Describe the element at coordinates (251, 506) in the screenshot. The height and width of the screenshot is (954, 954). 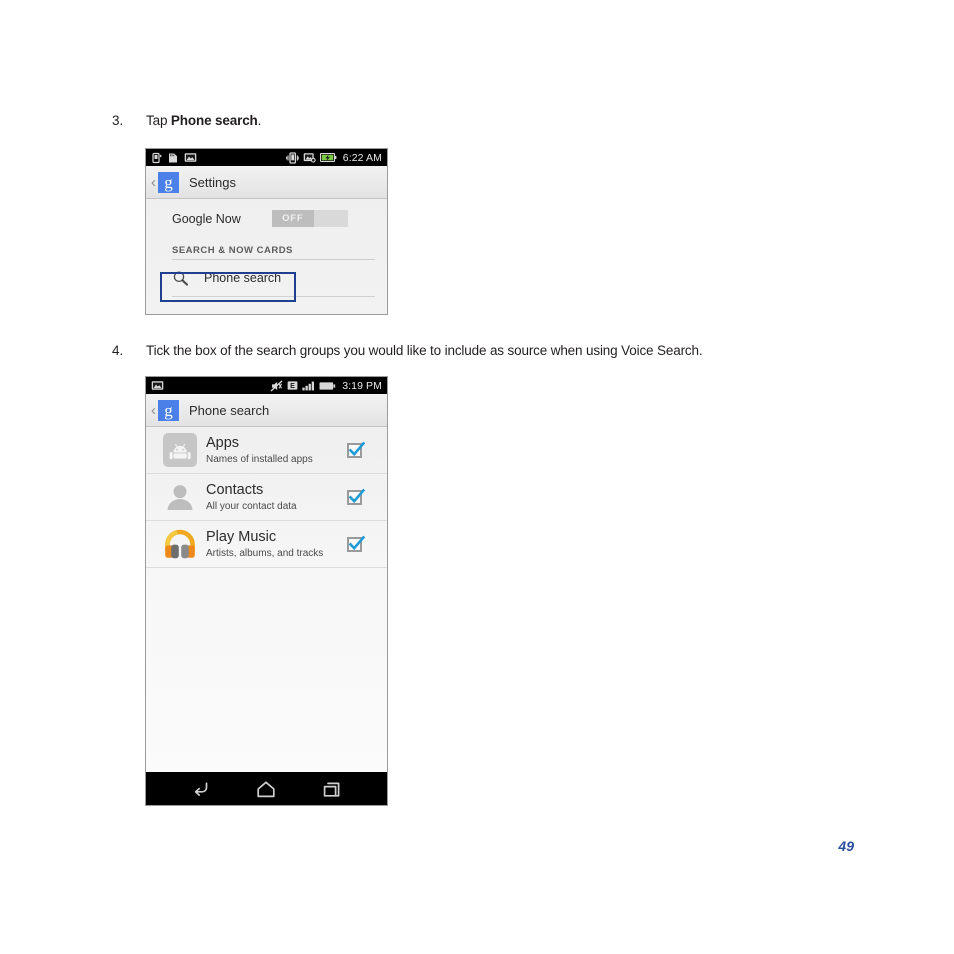
I see `list-item-subtitle: All your contact data` at that location.